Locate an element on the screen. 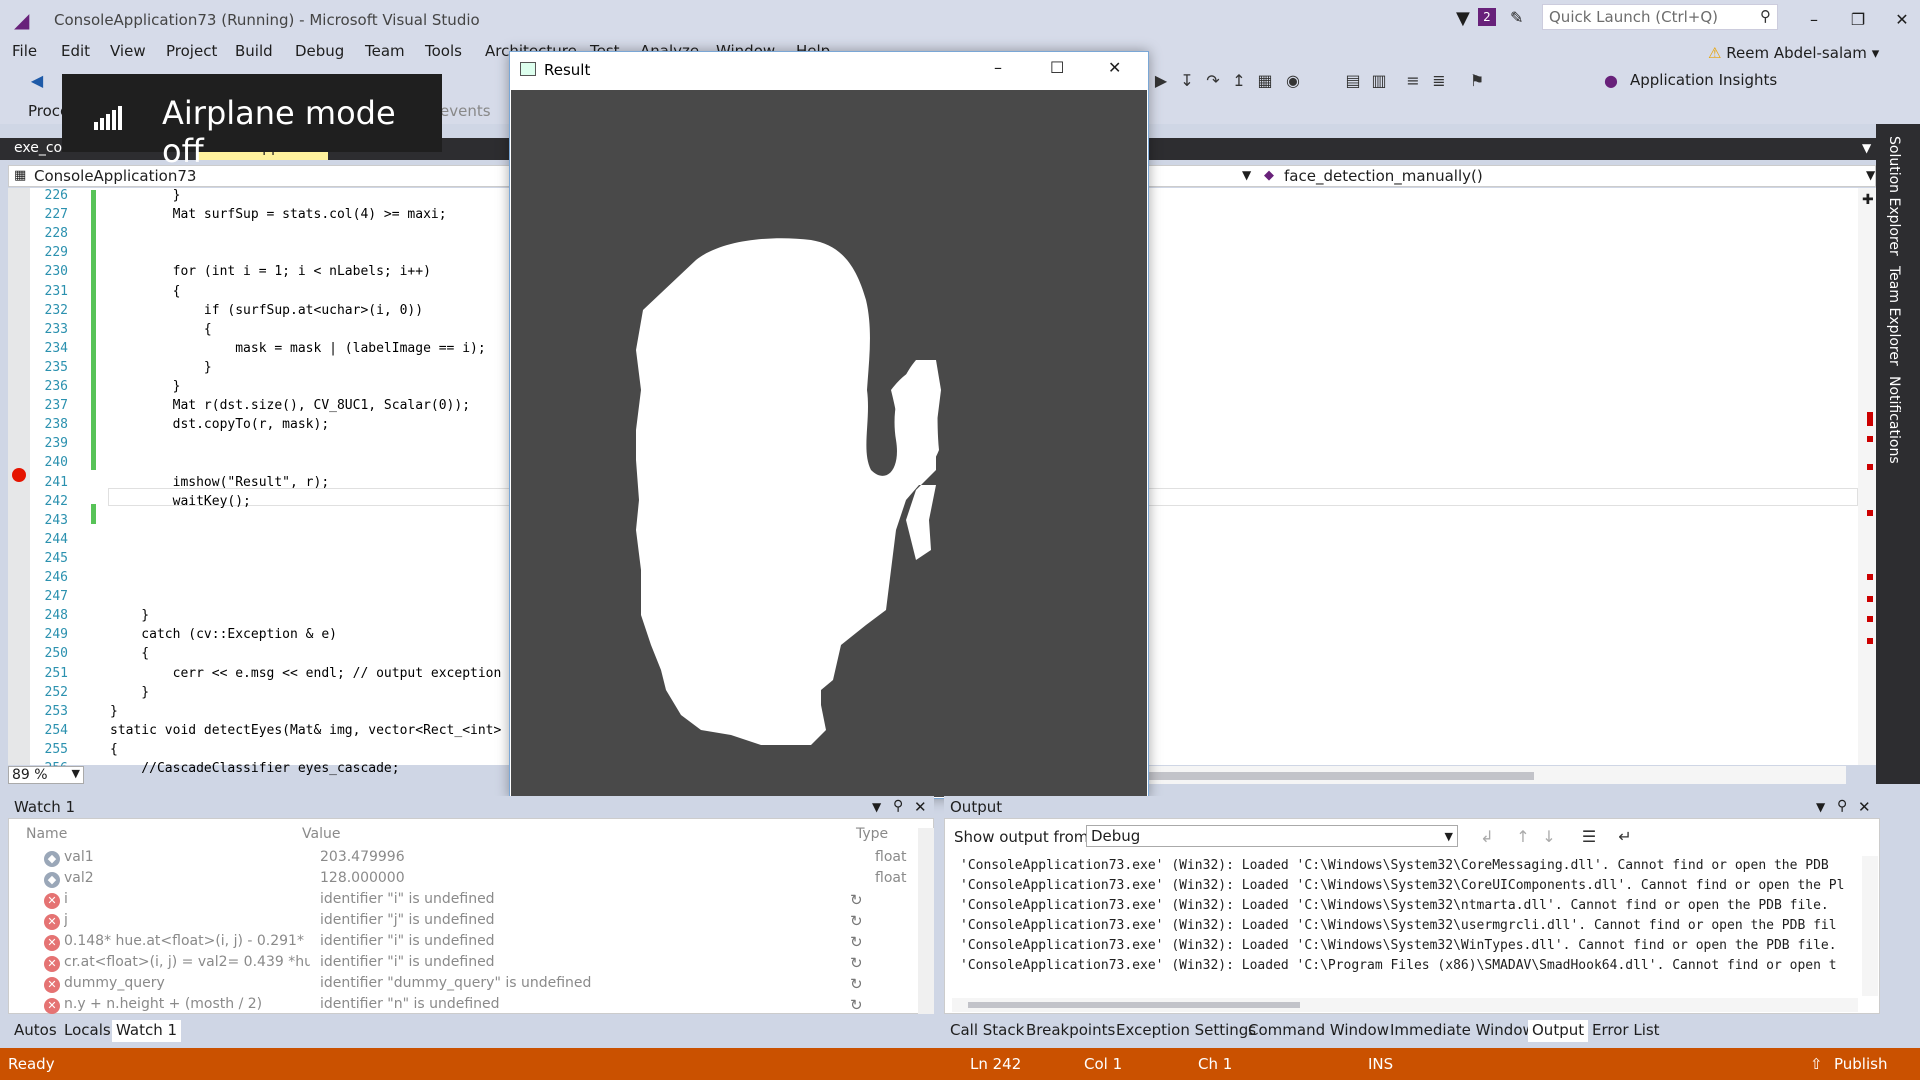 The height and width of the screenshot is (1080, 1920). diagnostics-icon: ◉ is located at coordinates (1293, 81).